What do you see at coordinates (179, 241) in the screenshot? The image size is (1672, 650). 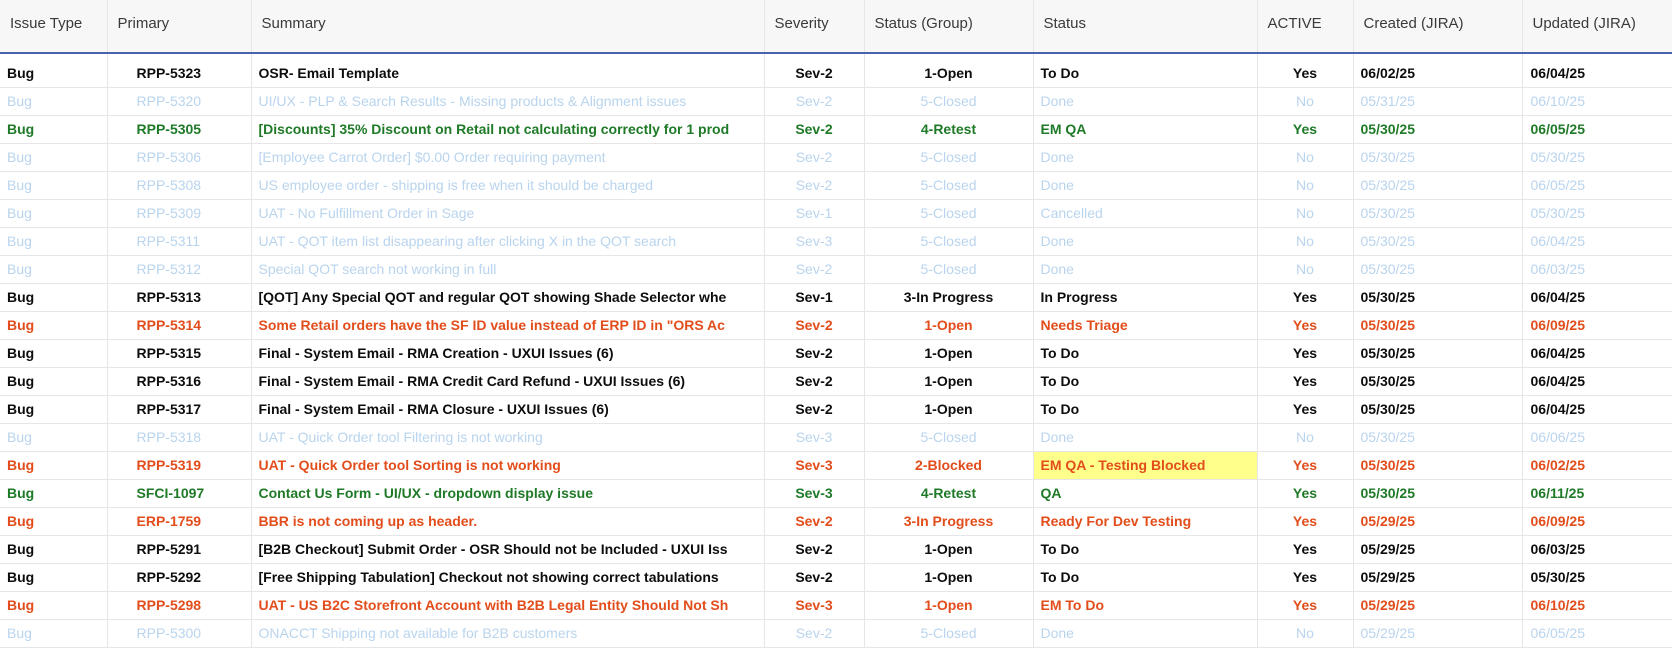 I see `cell-primary: RPP-5311` at bounding box center [179, 241].